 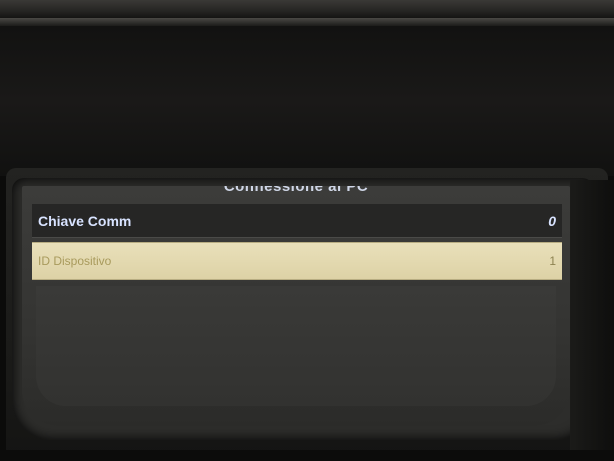 I want to click on device-top-edge, so click(x=307, y=22).